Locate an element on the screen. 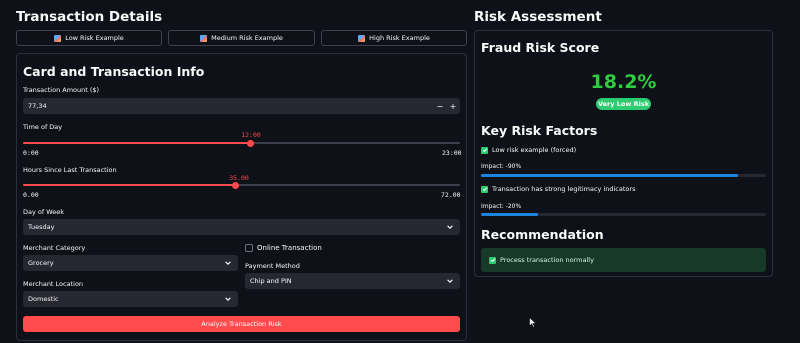 This screenshot has height=343, width=800. high-risk-example-button: High Risk Example is located at coordinates (394, 38).